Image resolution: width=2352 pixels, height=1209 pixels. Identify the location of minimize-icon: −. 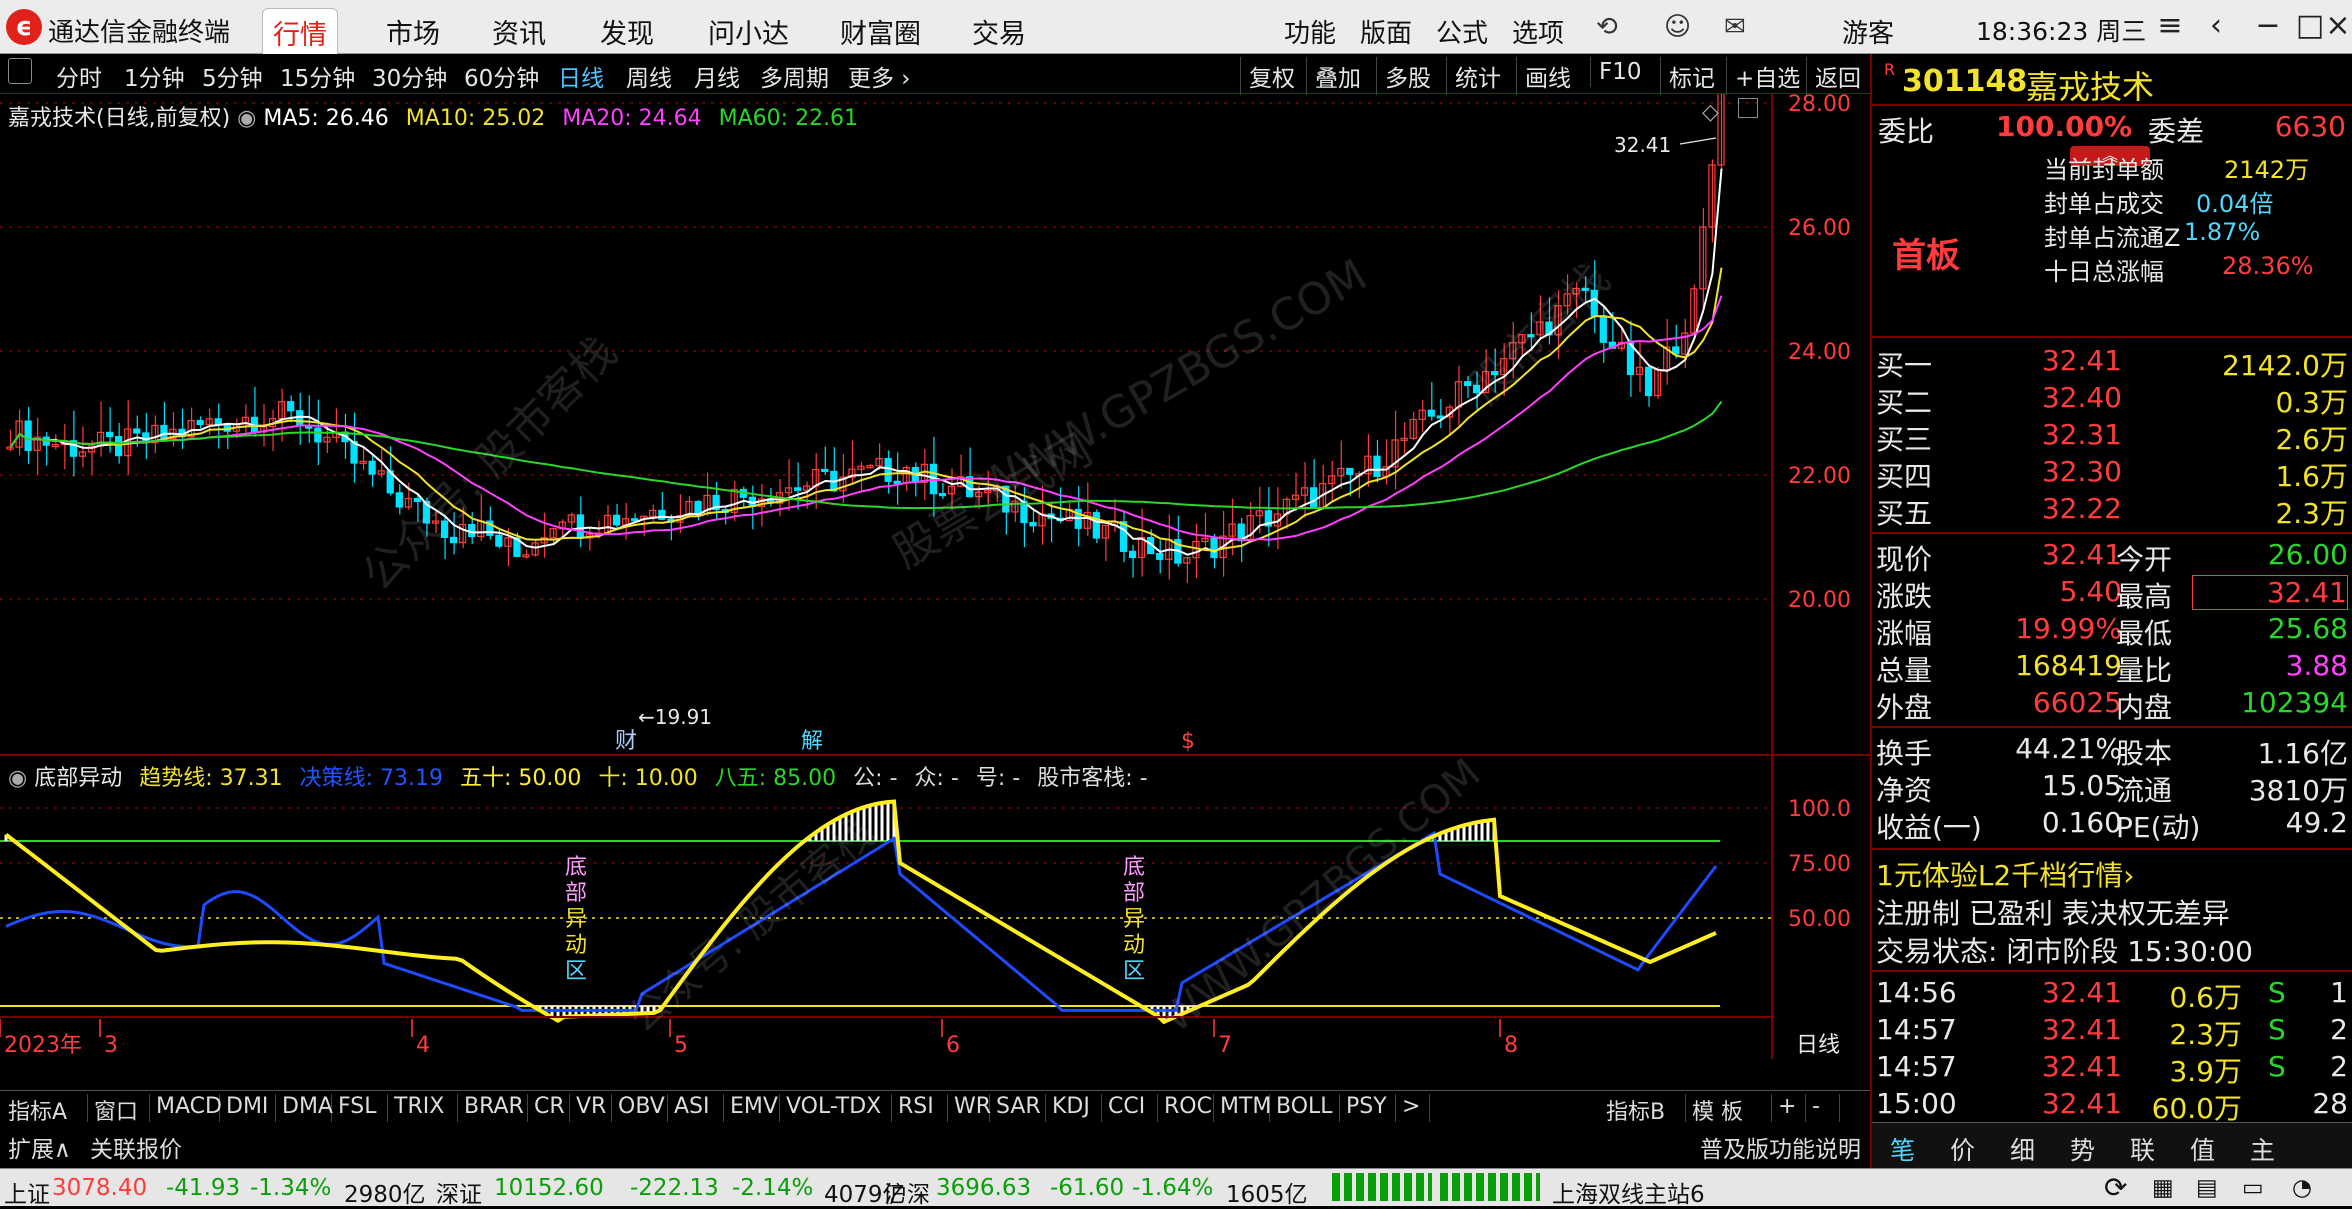
(2268, 25).